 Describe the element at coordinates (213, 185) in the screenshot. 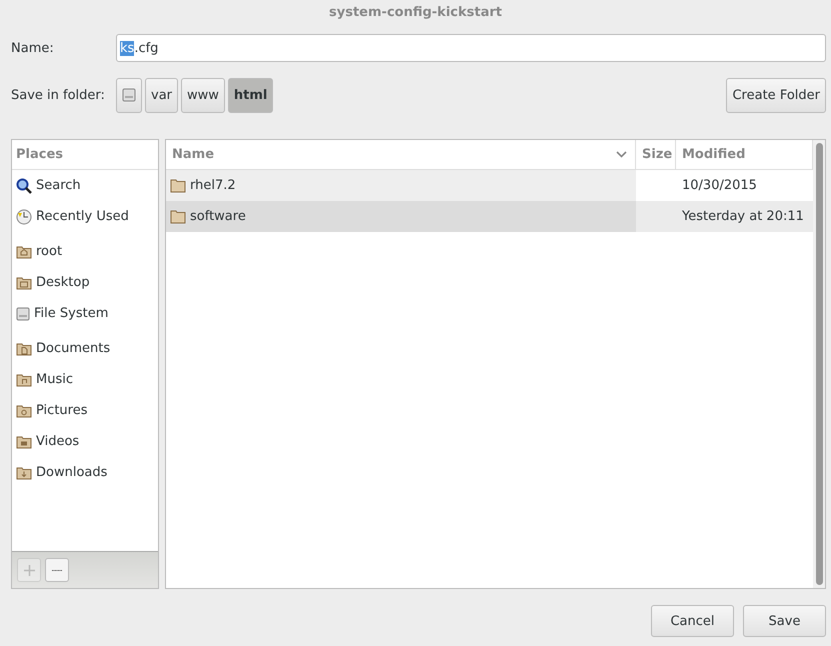

I see `file-name: rhel7.2` at that location.